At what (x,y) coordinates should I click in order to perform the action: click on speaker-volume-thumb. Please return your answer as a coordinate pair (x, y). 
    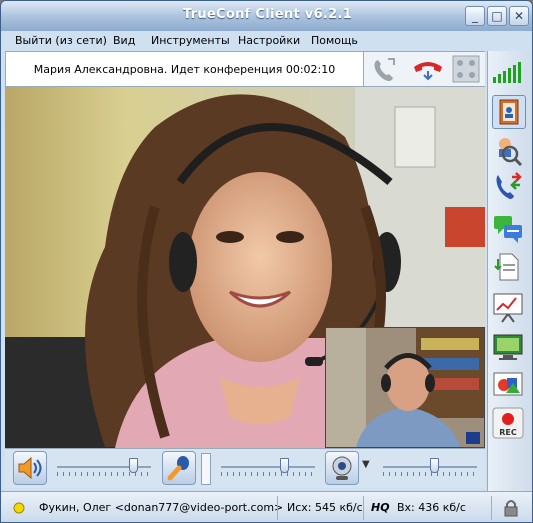
    Looking at the image, I should click on (133, 465).